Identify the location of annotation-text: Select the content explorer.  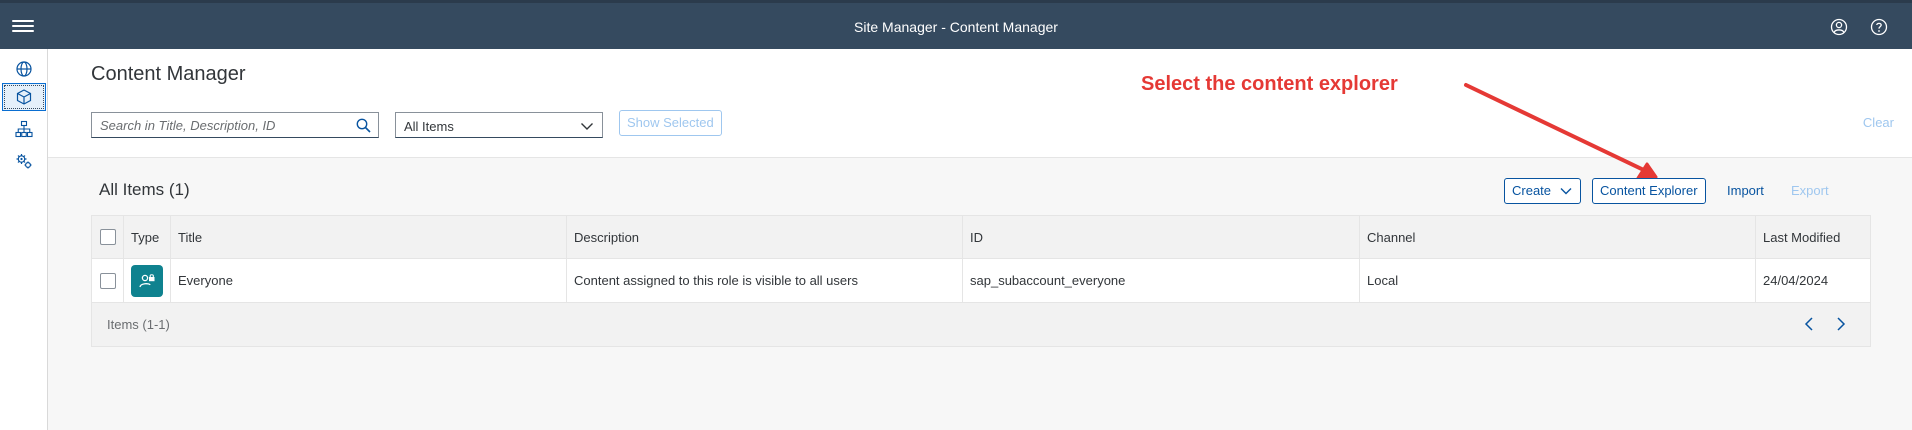
(1269, 84).